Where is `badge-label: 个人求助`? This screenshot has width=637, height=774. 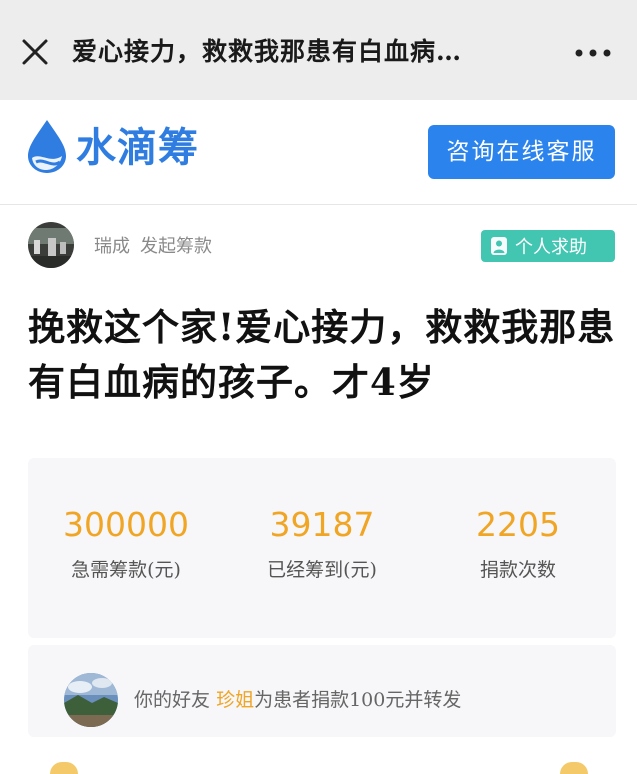
badge-label: 个人求助 is located at coordinates (551, 247).